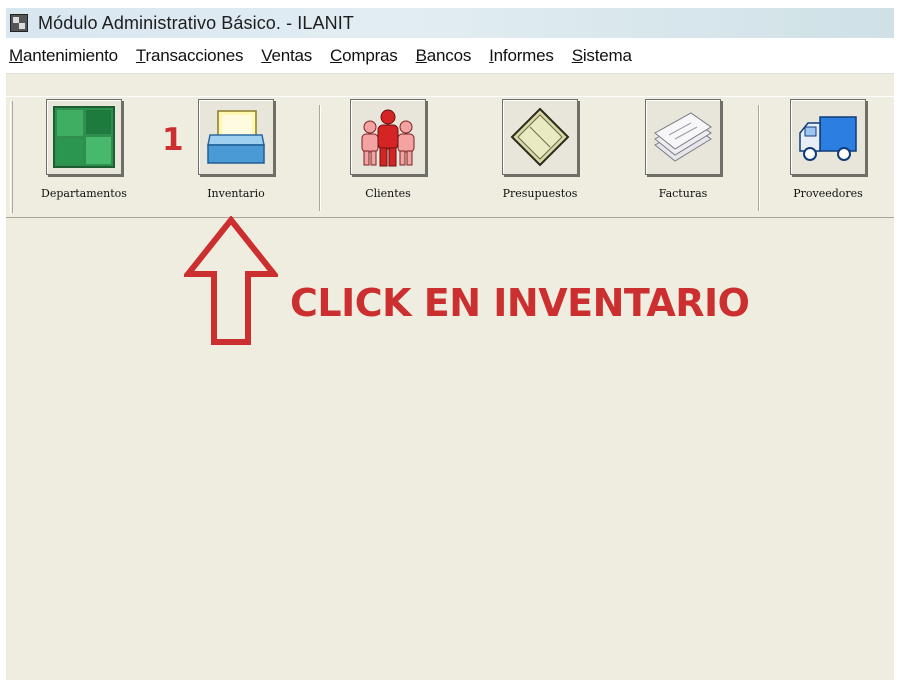  What do you see at coordinates (540, 193) in the screenshot?
I see `toolbar-label-presupuestos: Presupuestos` at bounding box center [540, 193].